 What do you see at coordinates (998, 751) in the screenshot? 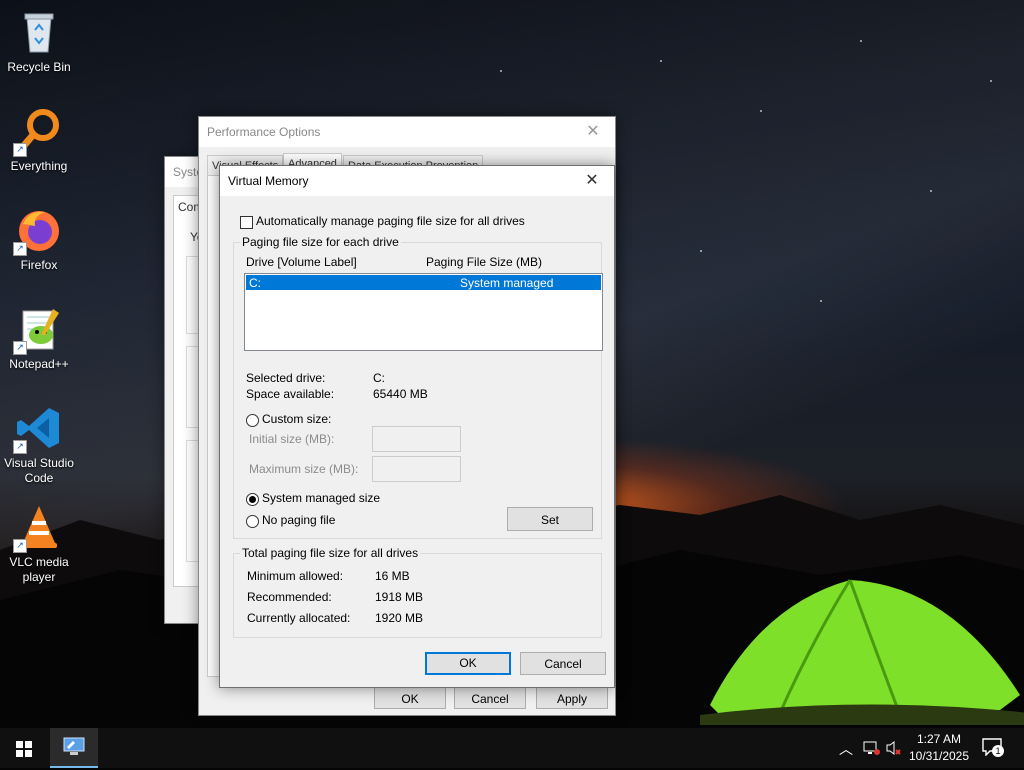
I see `notification-count-badge: 1` at bounding box center [998, 751].